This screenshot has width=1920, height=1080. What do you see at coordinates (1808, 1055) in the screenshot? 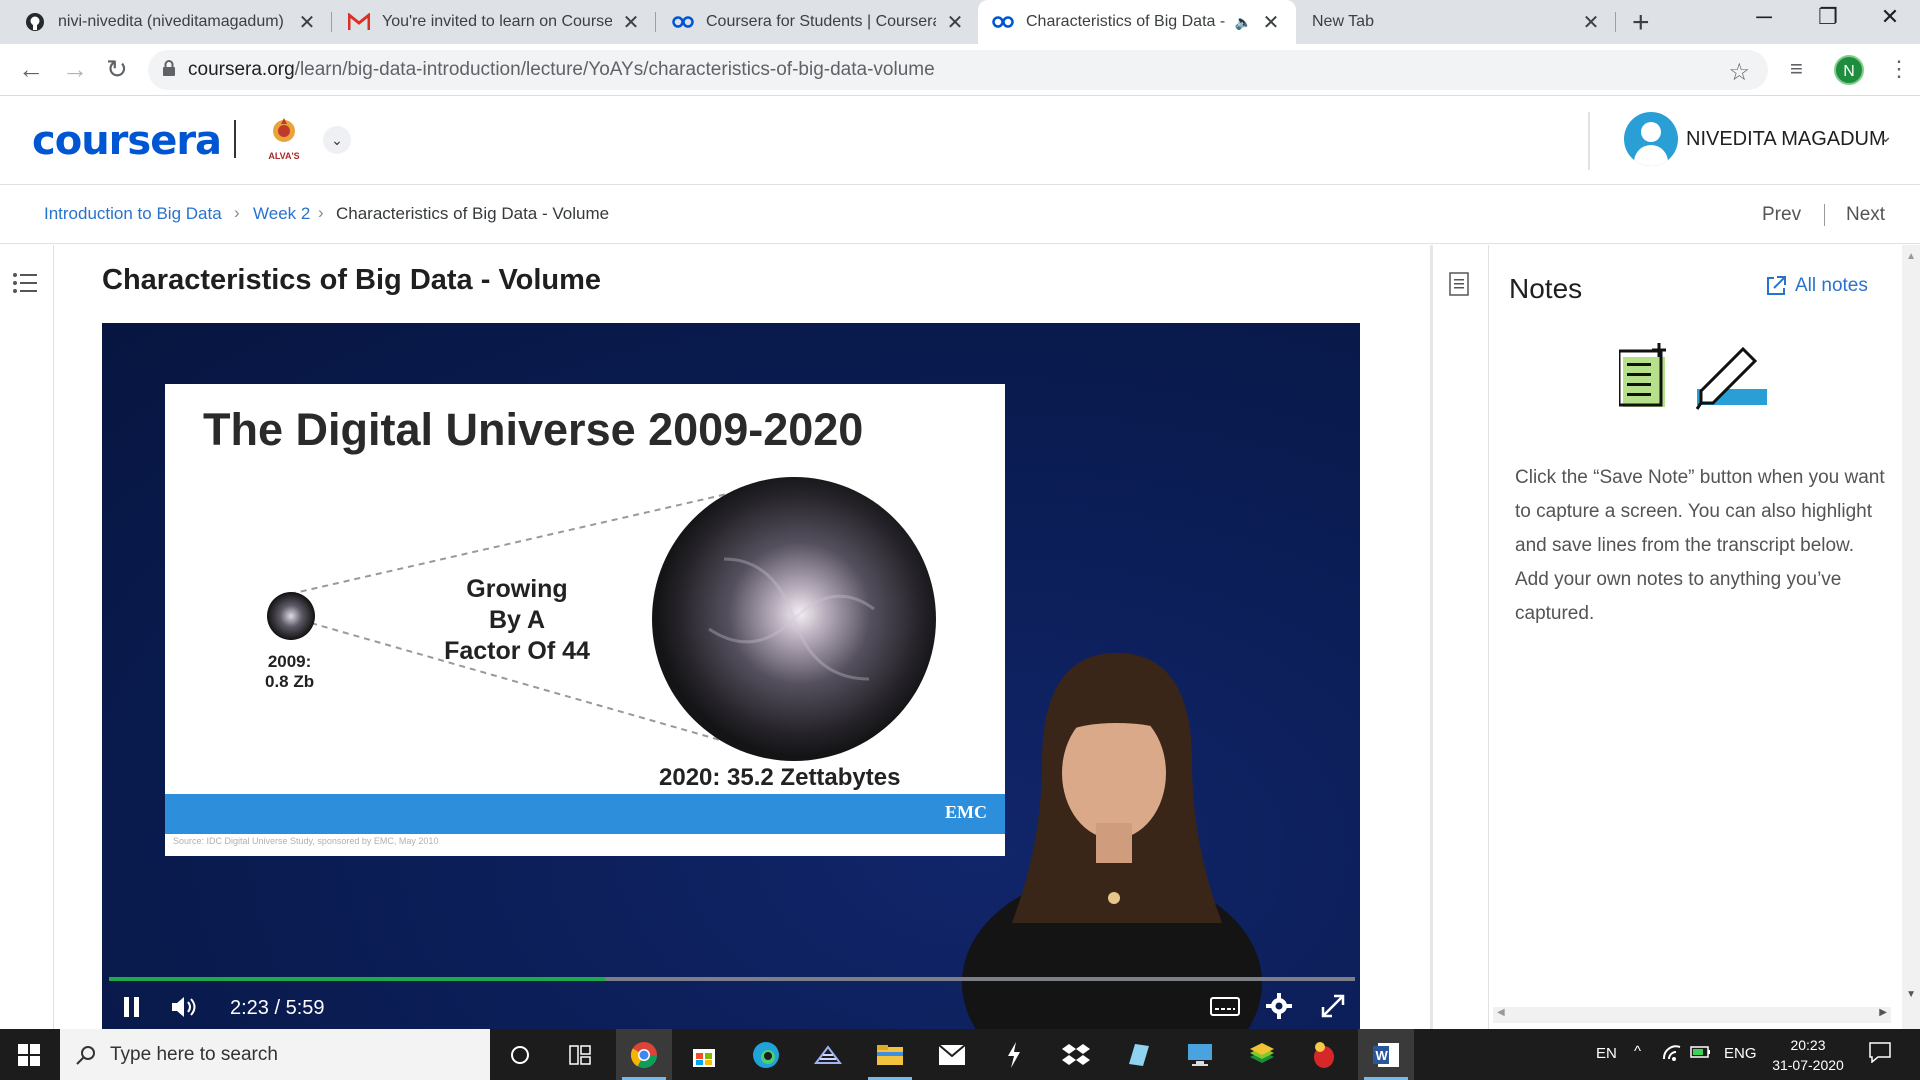
I see `taskbar-clock: 20:23 31-07-2020` at bounding box center [1808, 1055].